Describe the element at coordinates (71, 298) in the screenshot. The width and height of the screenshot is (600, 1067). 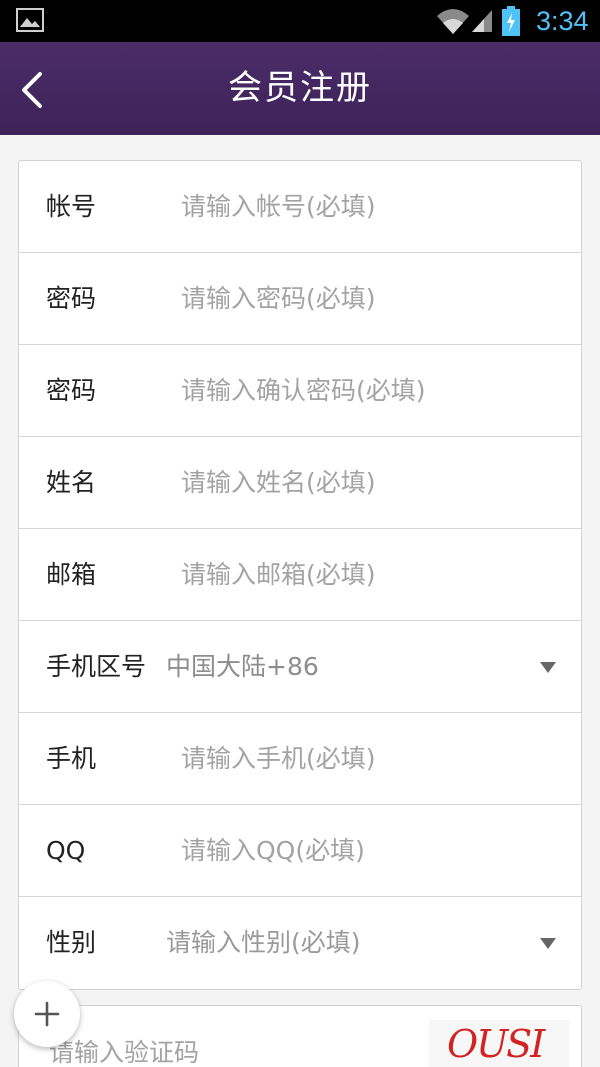
I see `password-label: 密码` at that location.